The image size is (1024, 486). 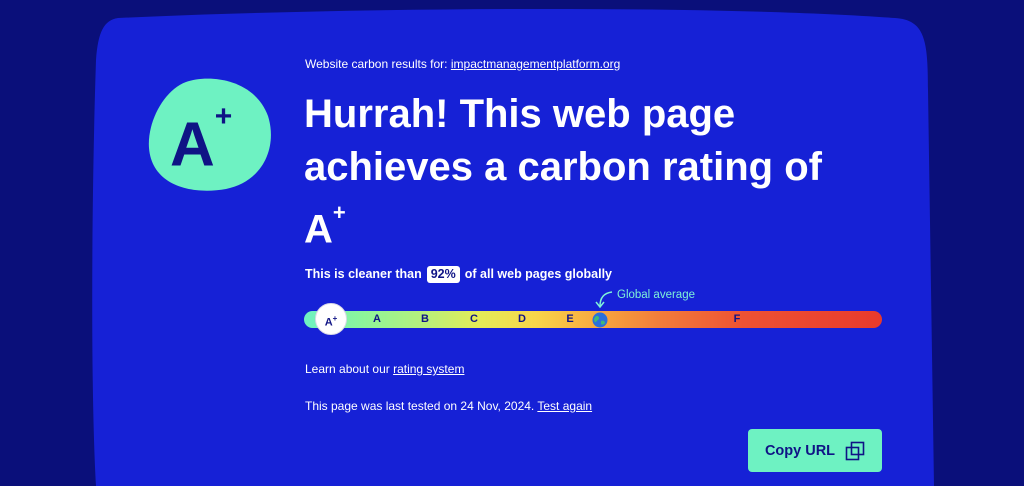 What do you see at coordinates (376, 64) in the screenshot?
I see `results-for-label: Website carbon results for:` at bounding box center [376, 64].